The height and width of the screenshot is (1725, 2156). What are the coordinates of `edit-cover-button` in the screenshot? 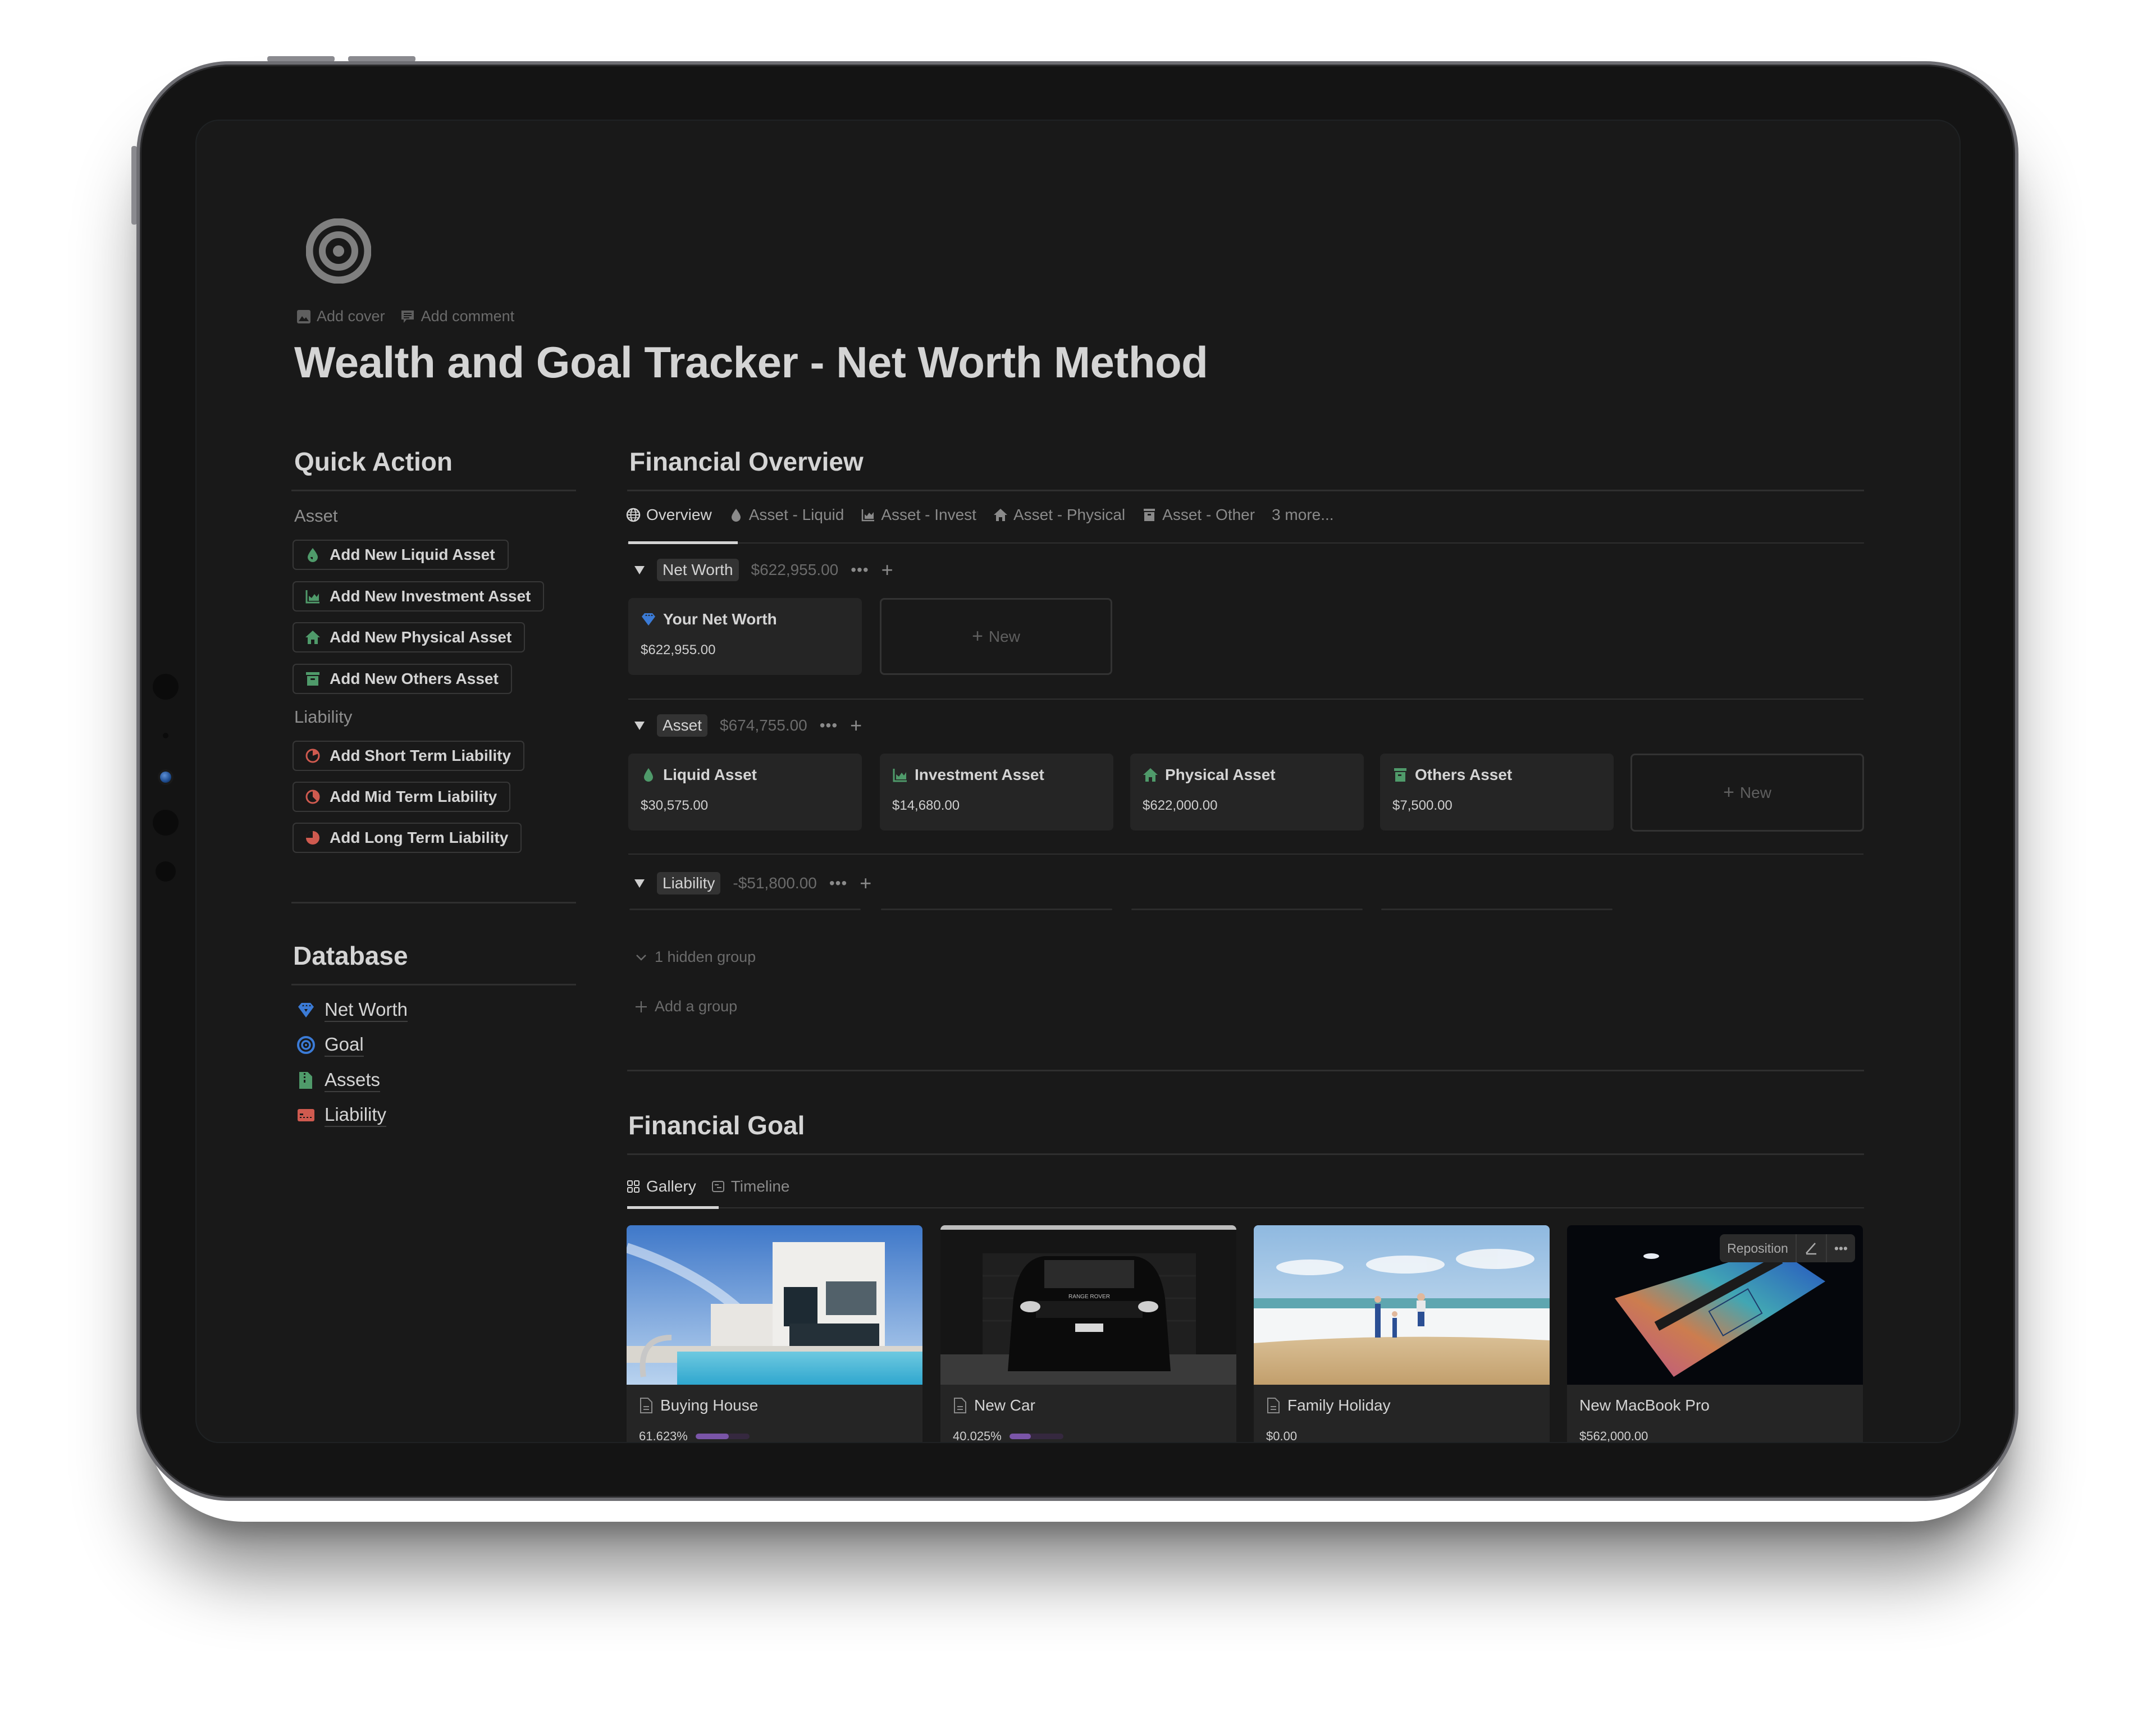 It's located at (1810, 1248).